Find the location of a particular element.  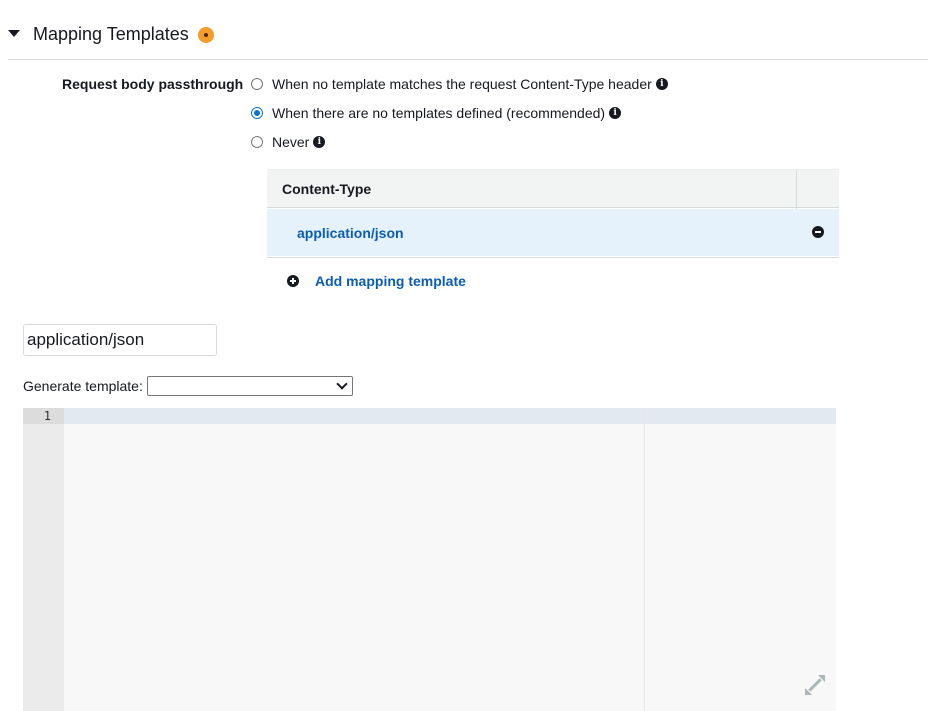

content-type-column-header: Content-Type is located at coordinates (327, 189).